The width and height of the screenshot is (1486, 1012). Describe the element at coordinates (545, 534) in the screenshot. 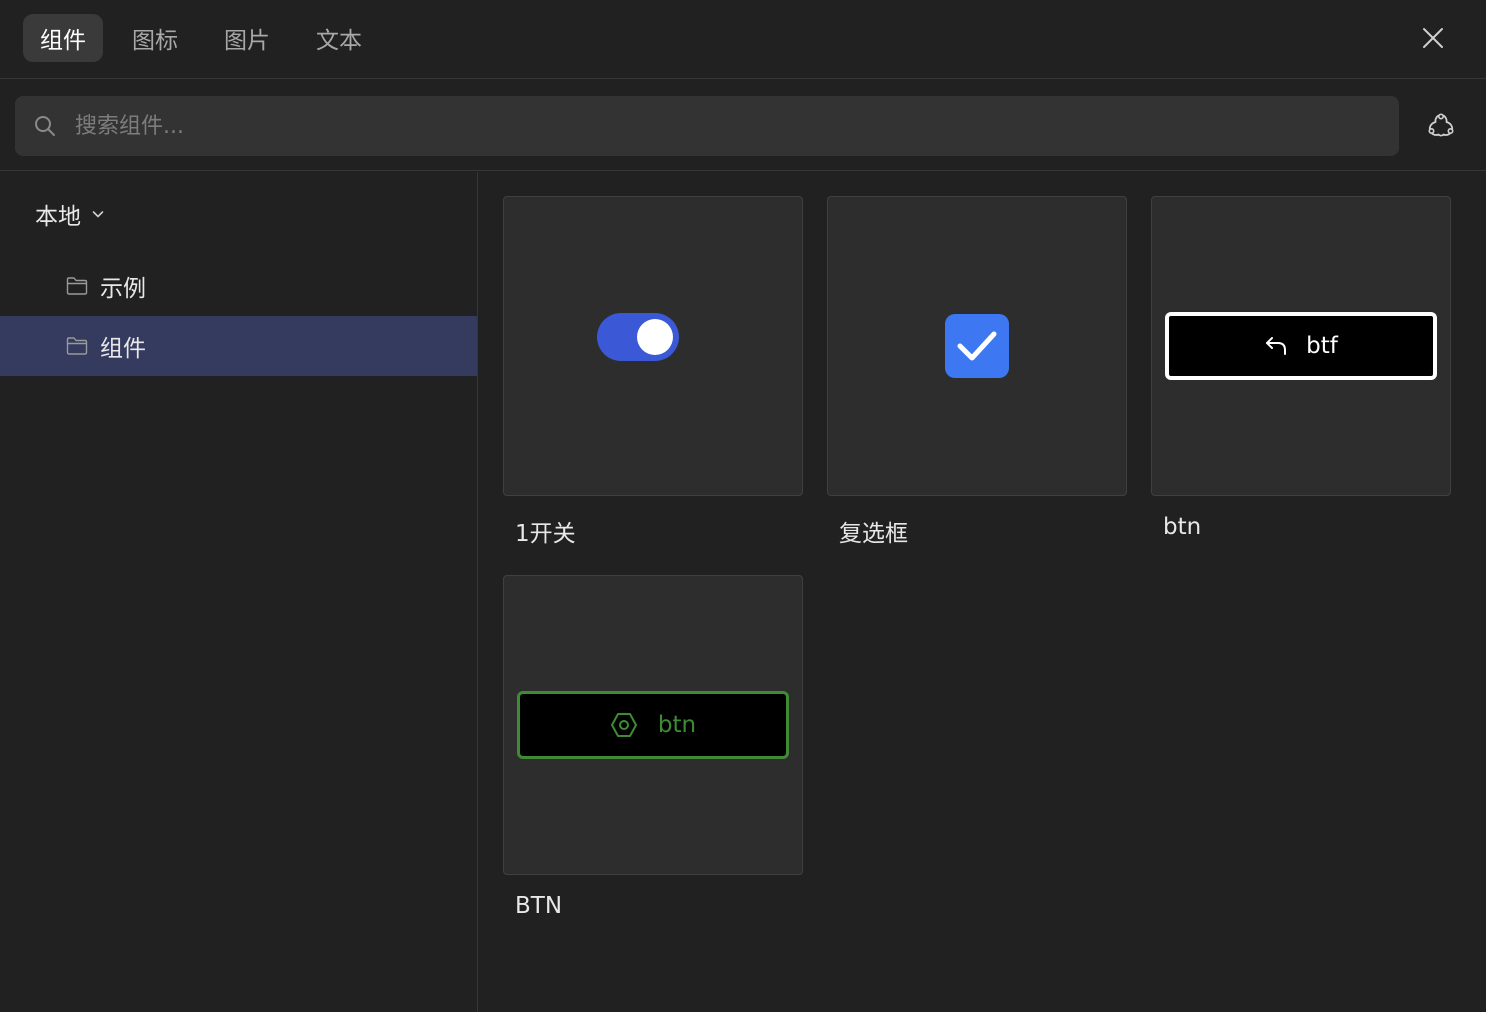

I see `component-label: 1开关` at that location.